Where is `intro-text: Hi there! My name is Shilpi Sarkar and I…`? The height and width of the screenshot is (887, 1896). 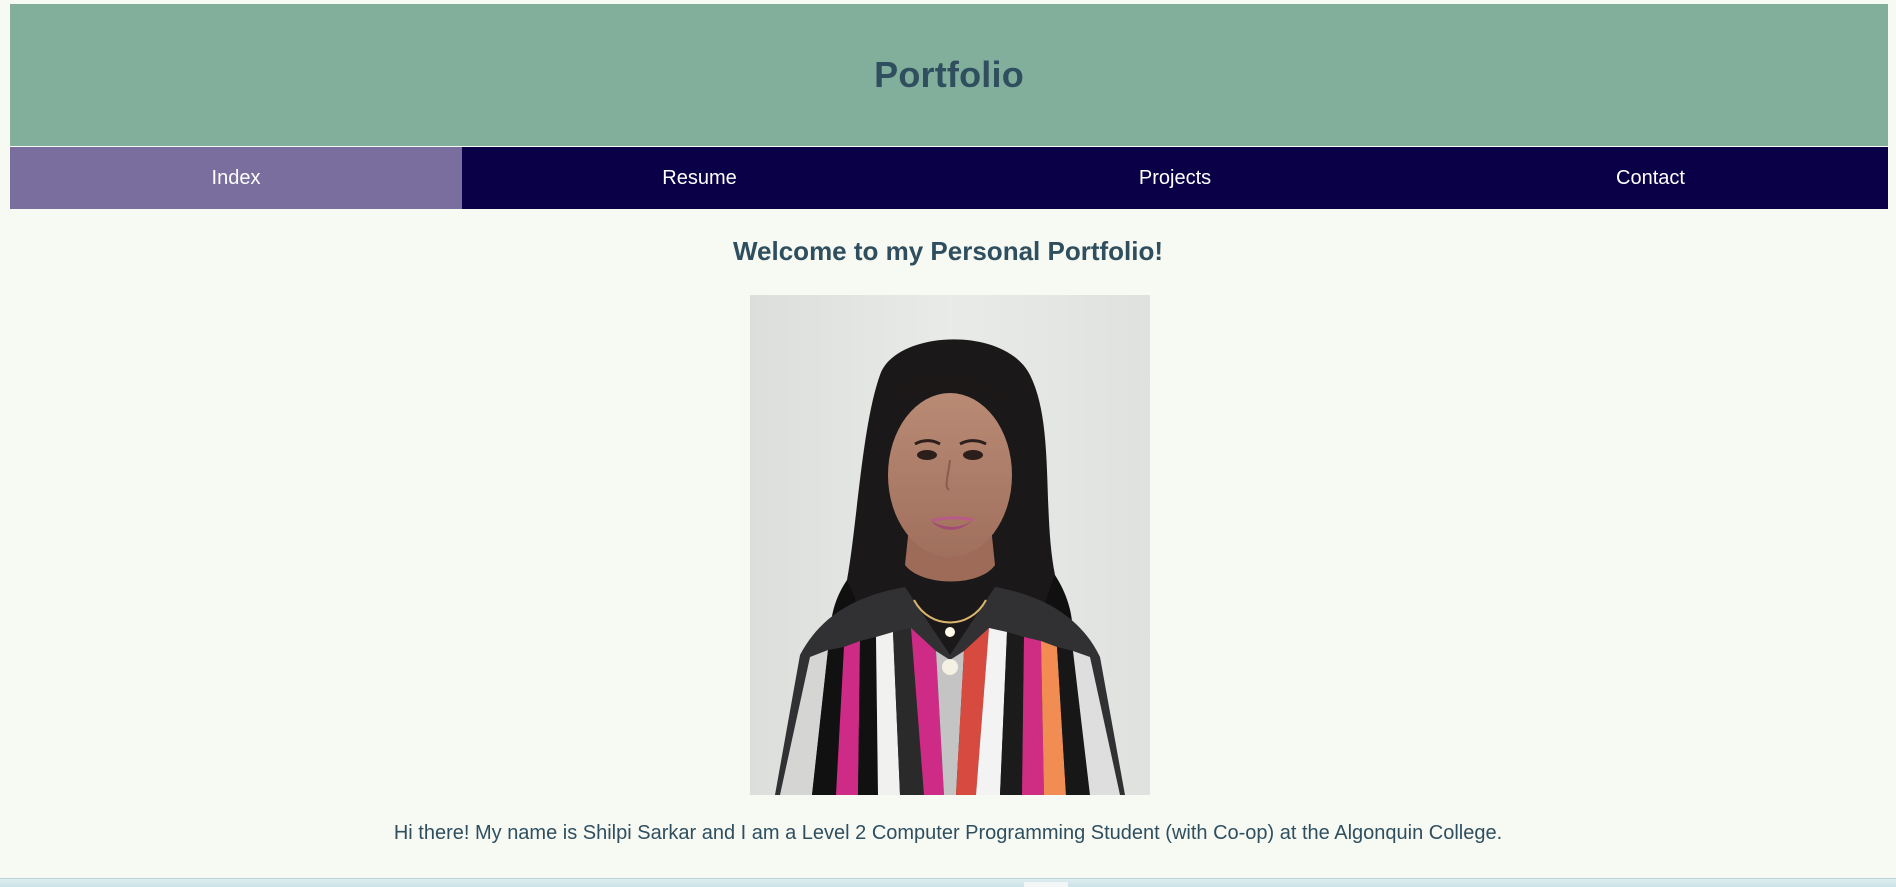
intro-text: Hi there! My name is Shilpi Sarkar and I… is located at coordinates (948, 833).